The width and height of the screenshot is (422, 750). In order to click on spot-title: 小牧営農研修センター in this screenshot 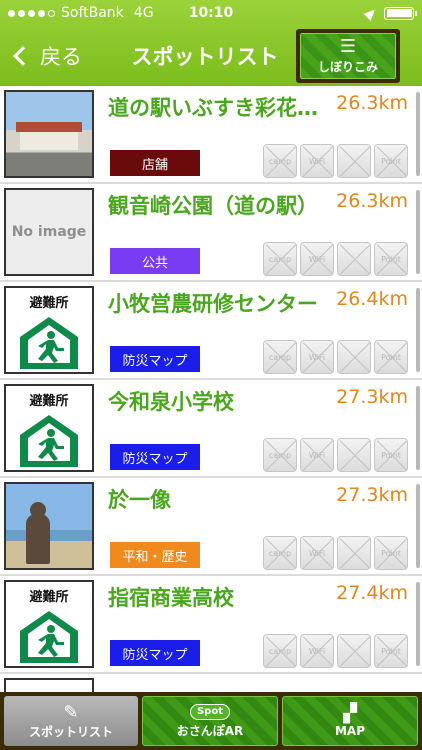, I will do `click(213, 304)`.